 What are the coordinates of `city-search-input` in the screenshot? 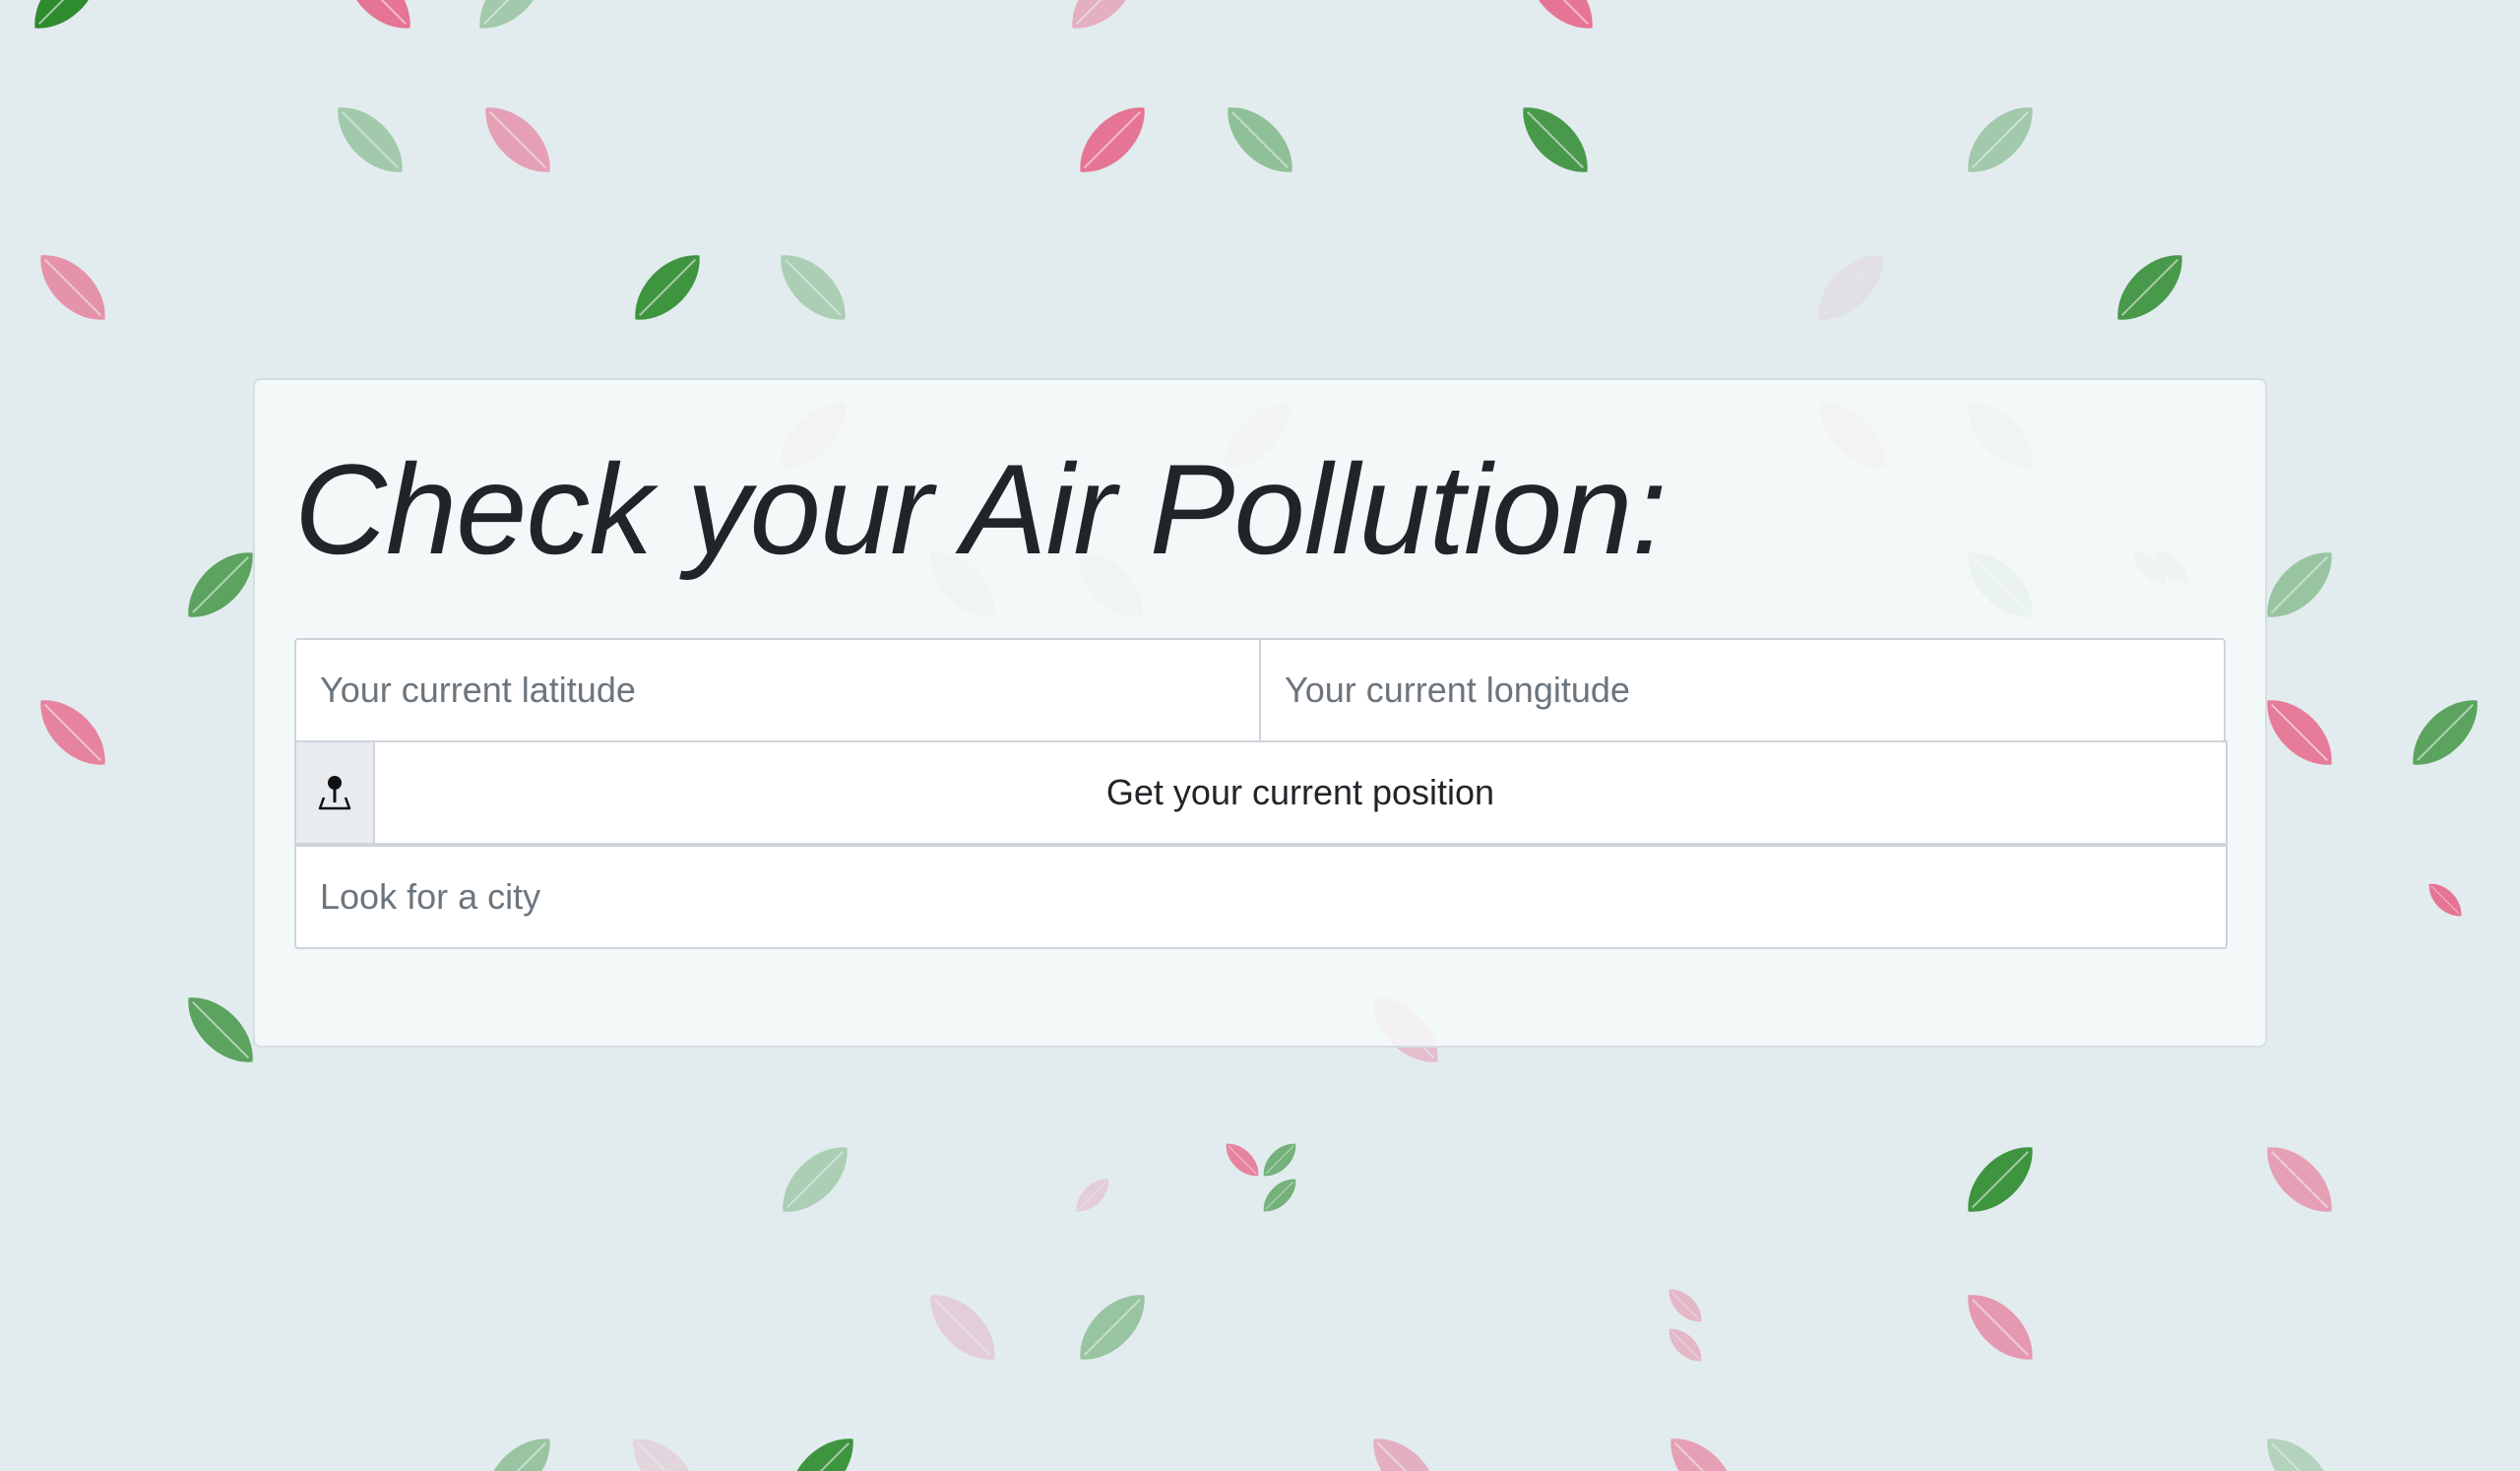 It's located at (1261, 897).